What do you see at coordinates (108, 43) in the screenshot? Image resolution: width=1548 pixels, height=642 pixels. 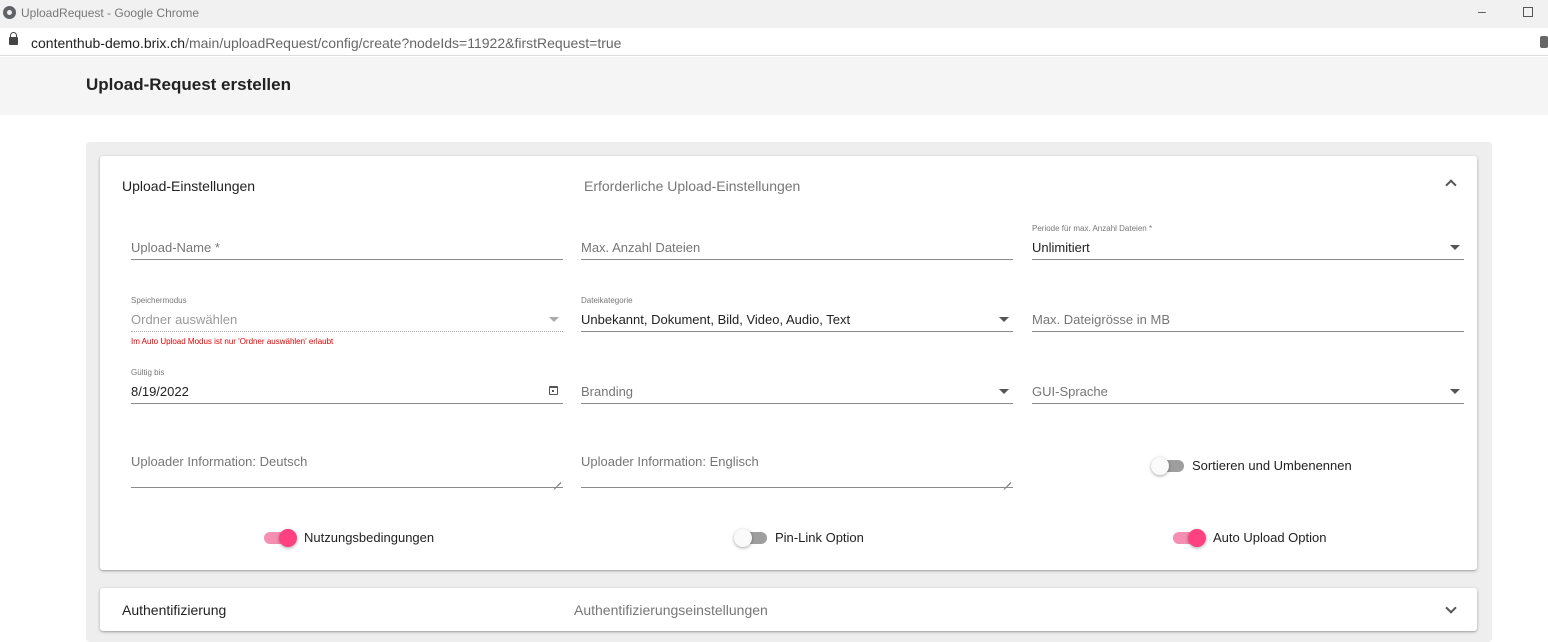 I see `url-host: contenthub-demo.brix.ch` at bounding box center [108, 43].